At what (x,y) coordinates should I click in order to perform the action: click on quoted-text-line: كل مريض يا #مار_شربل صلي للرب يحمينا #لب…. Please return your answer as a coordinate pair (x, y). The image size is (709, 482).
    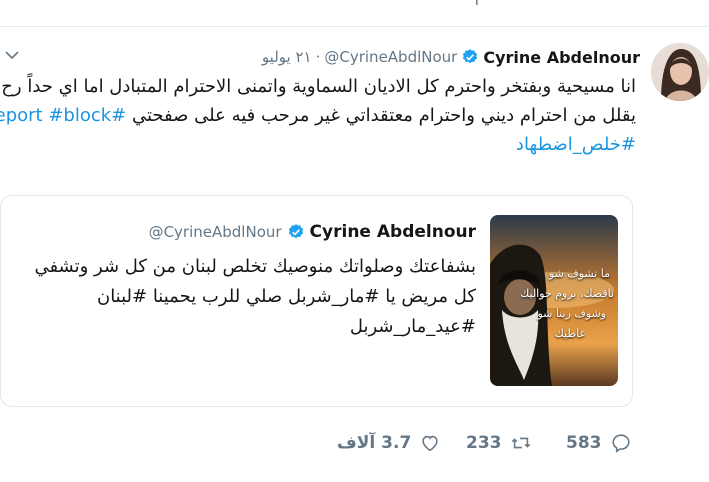
    Looking at the image, I should click on (286, 296).